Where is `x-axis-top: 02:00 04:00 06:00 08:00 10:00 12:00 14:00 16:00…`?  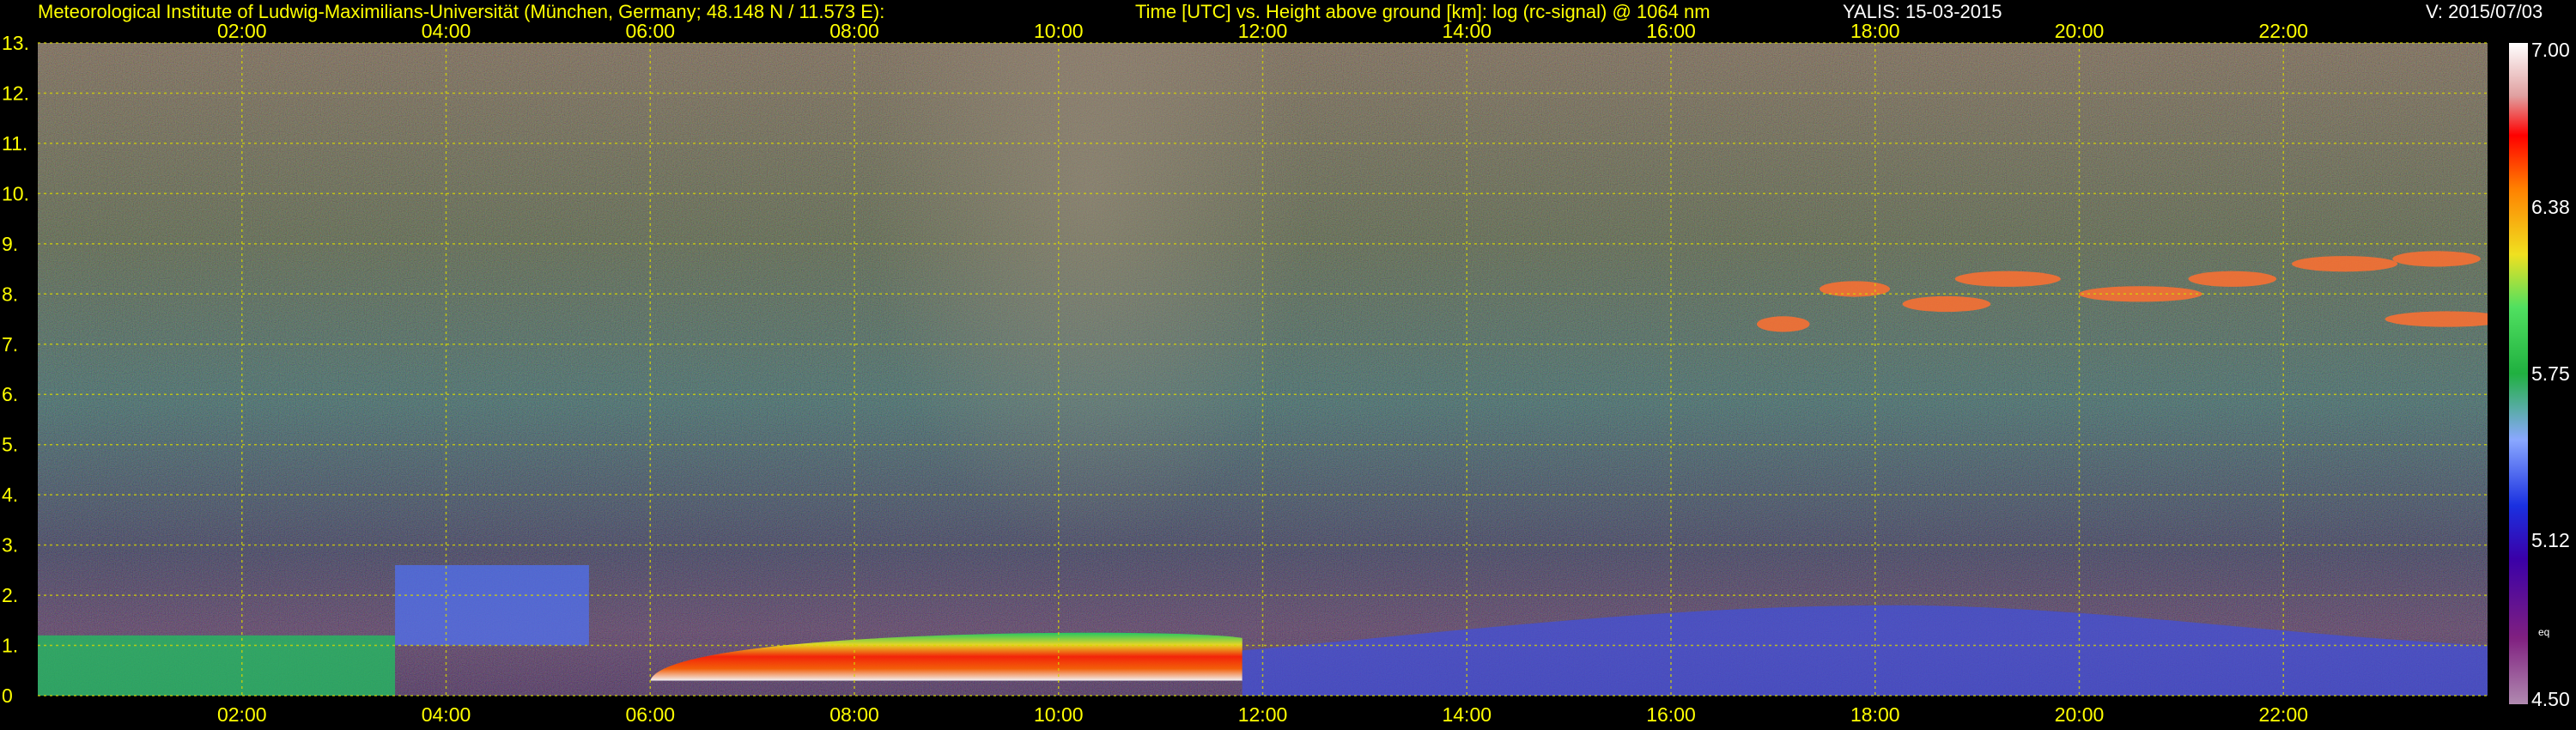
x-axis-top: 02:00 04:00 06:00 08:00 10:00 12:00 14:00 16:00… is located at coordinates (1262, 31).